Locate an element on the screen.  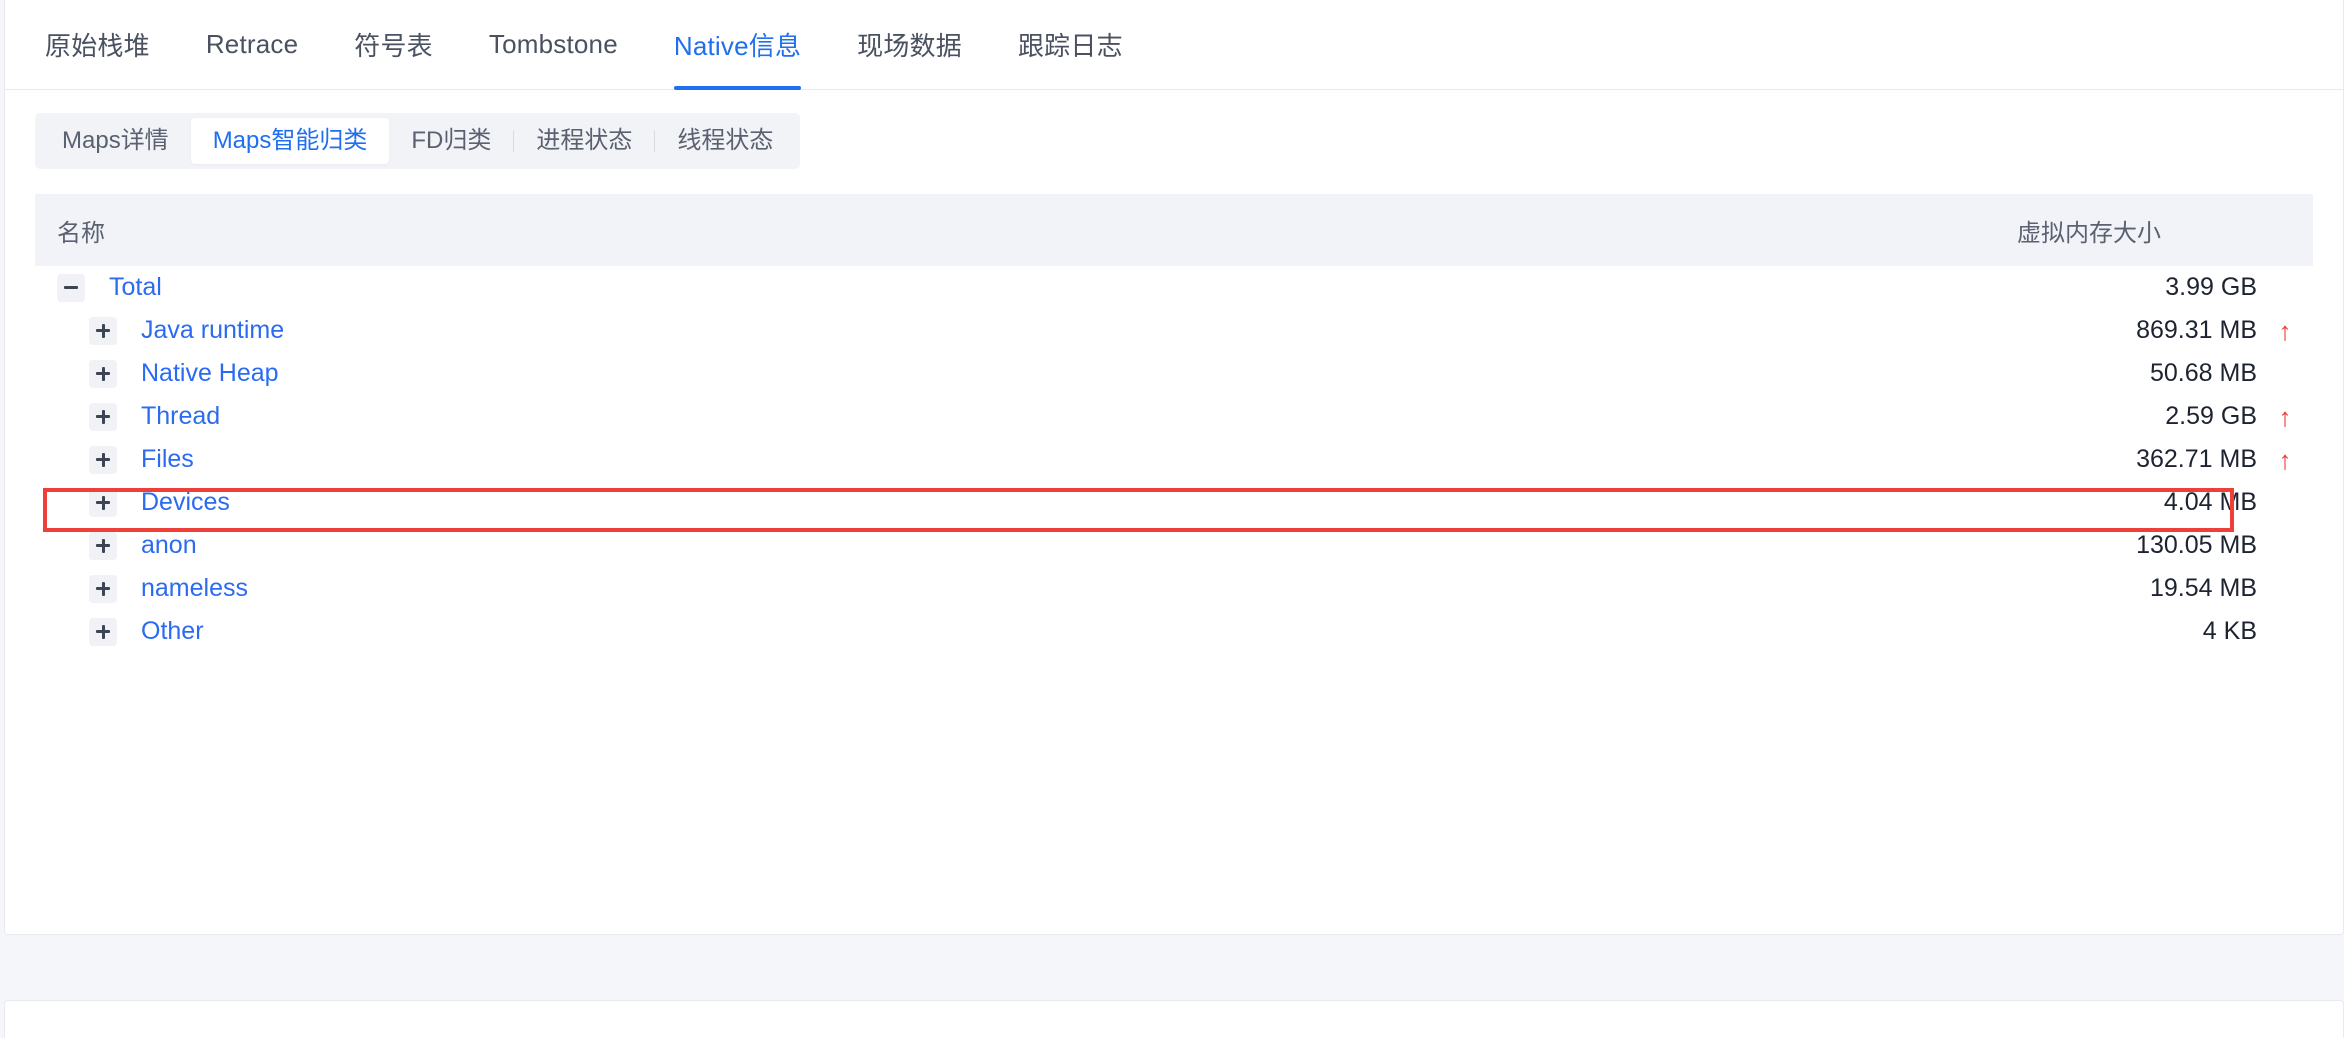
row-name-cell: Java runtime is located at coordinates (959, 330).